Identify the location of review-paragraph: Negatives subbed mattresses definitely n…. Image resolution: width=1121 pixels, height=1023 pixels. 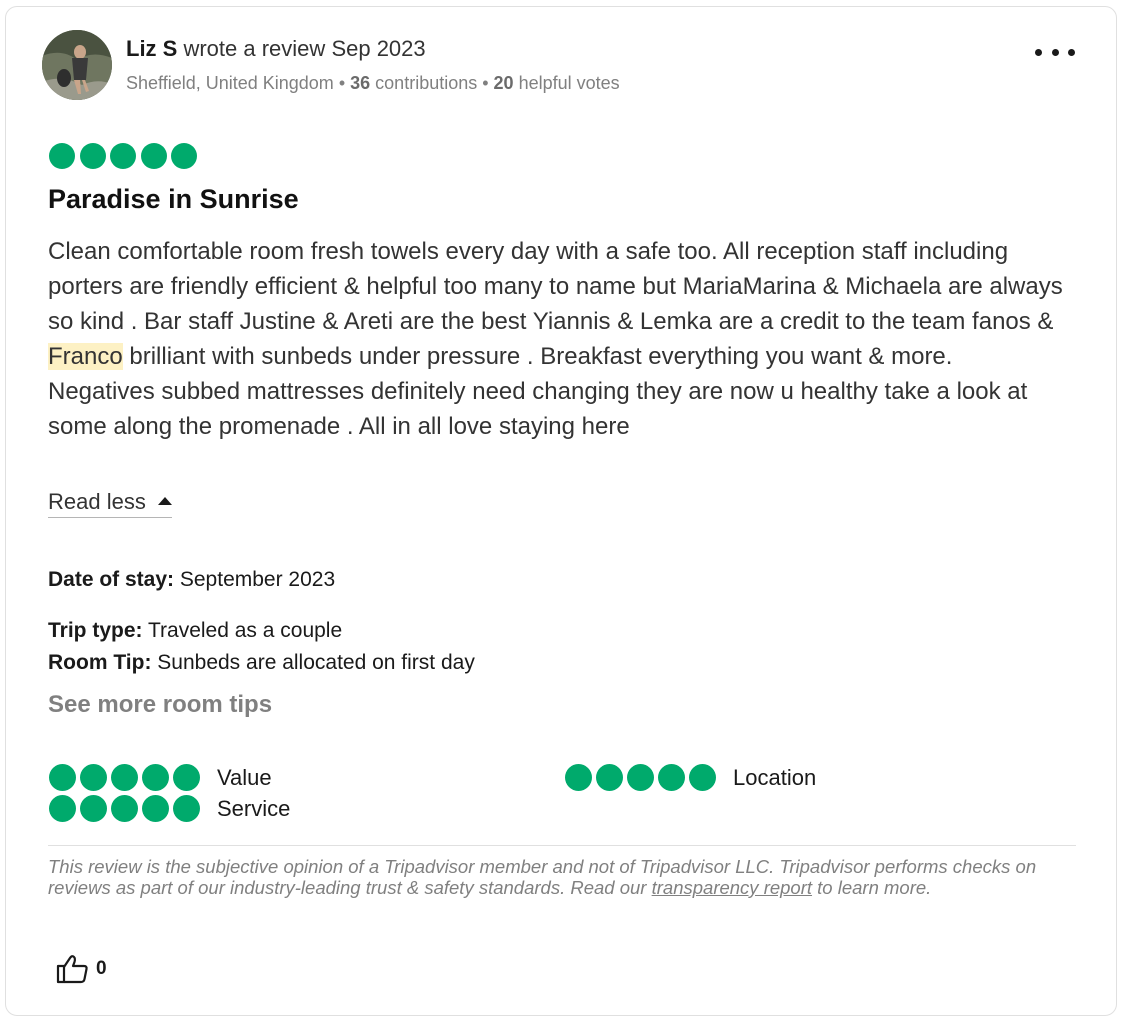
(538, 409).